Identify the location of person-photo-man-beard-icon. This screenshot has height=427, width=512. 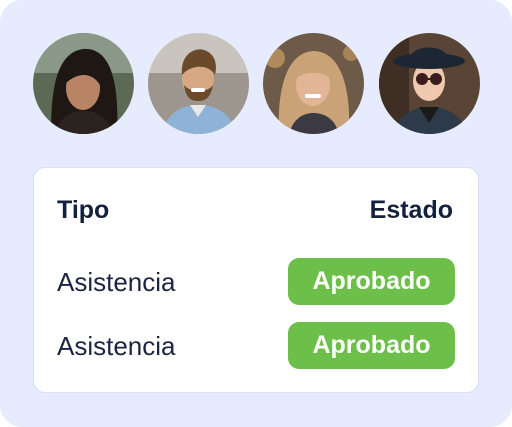
(198, 83).